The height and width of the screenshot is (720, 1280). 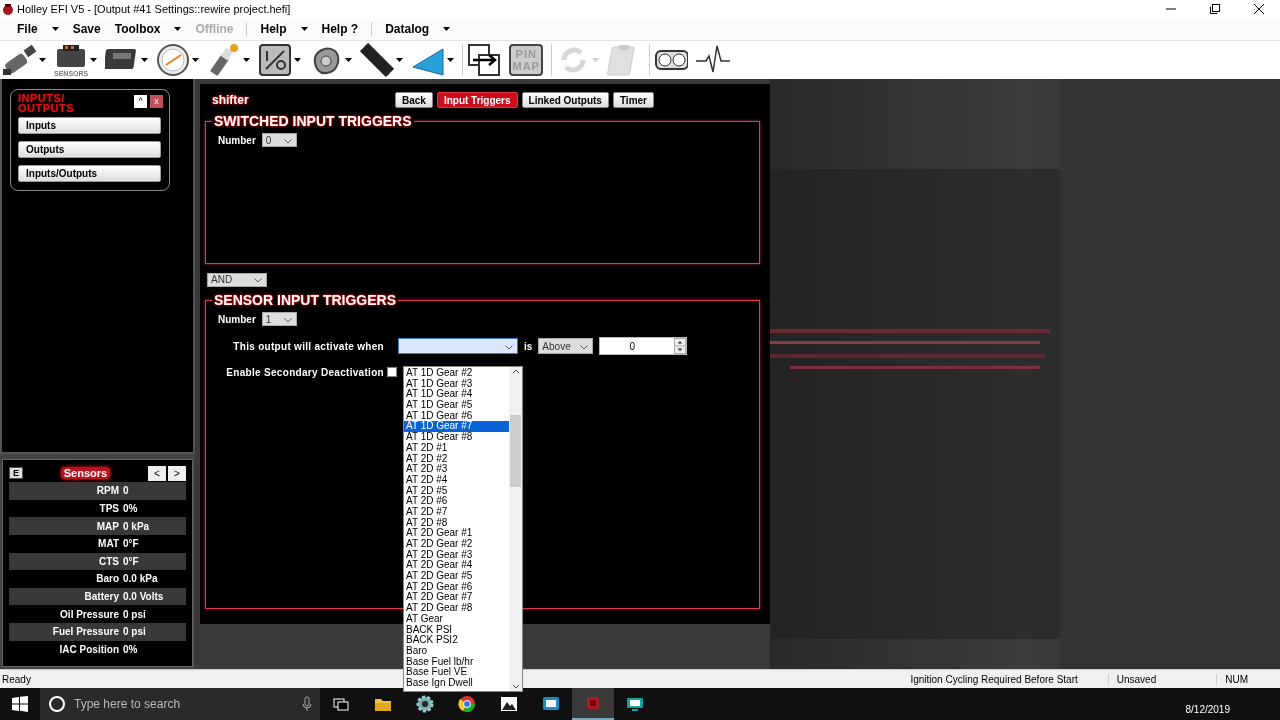 I want to click on dropdown-option: AT Gear, so click(x=456, y=619).